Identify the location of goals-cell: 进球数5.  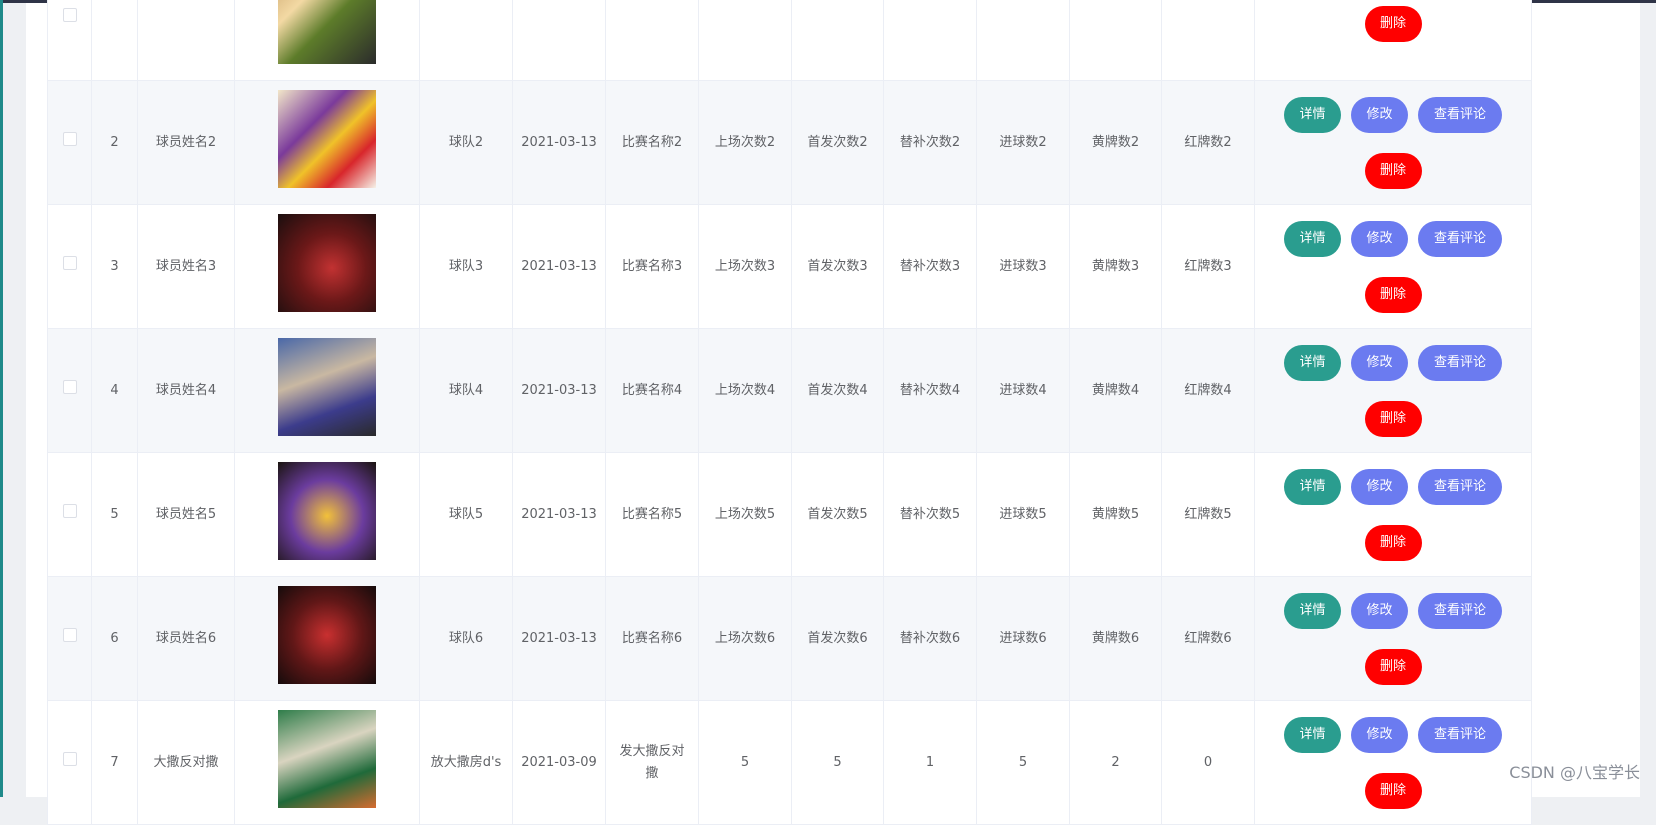
(1023, 514).